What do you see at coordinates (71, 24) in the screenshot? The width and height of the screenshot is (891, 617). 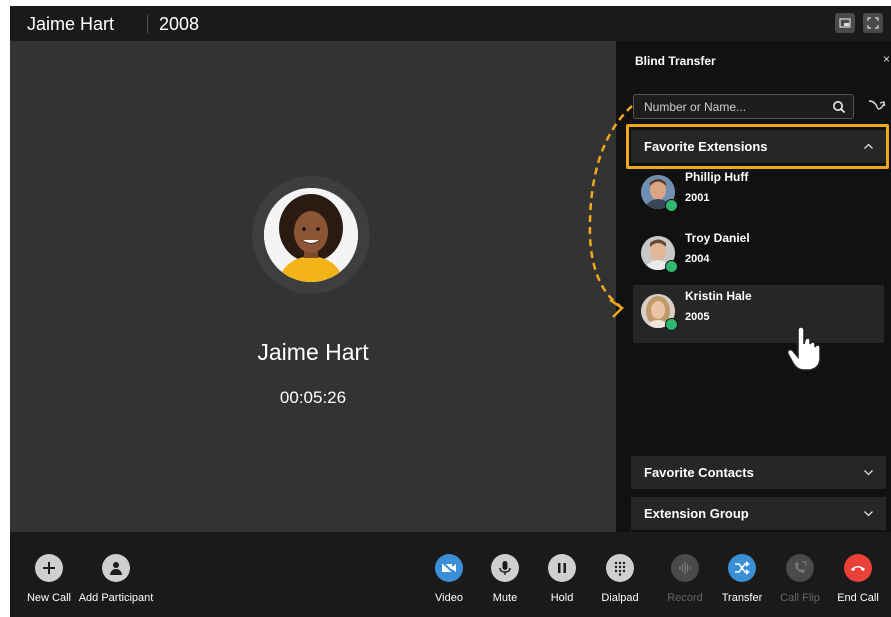 I see `caller-title: Jaime Hart` at bounding box center [71, 24].